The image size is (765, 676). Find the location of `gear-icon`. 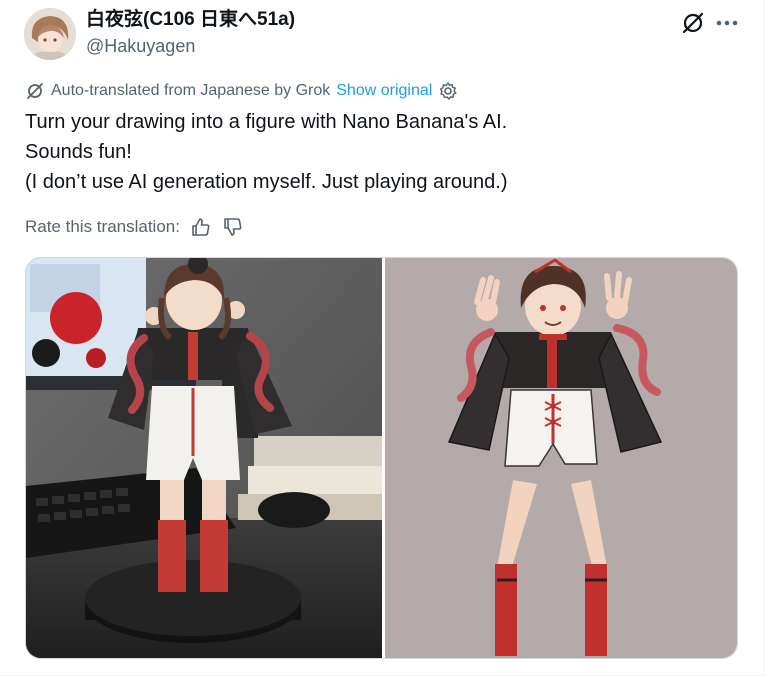

gear-icon is located at coordinates (448, 91).